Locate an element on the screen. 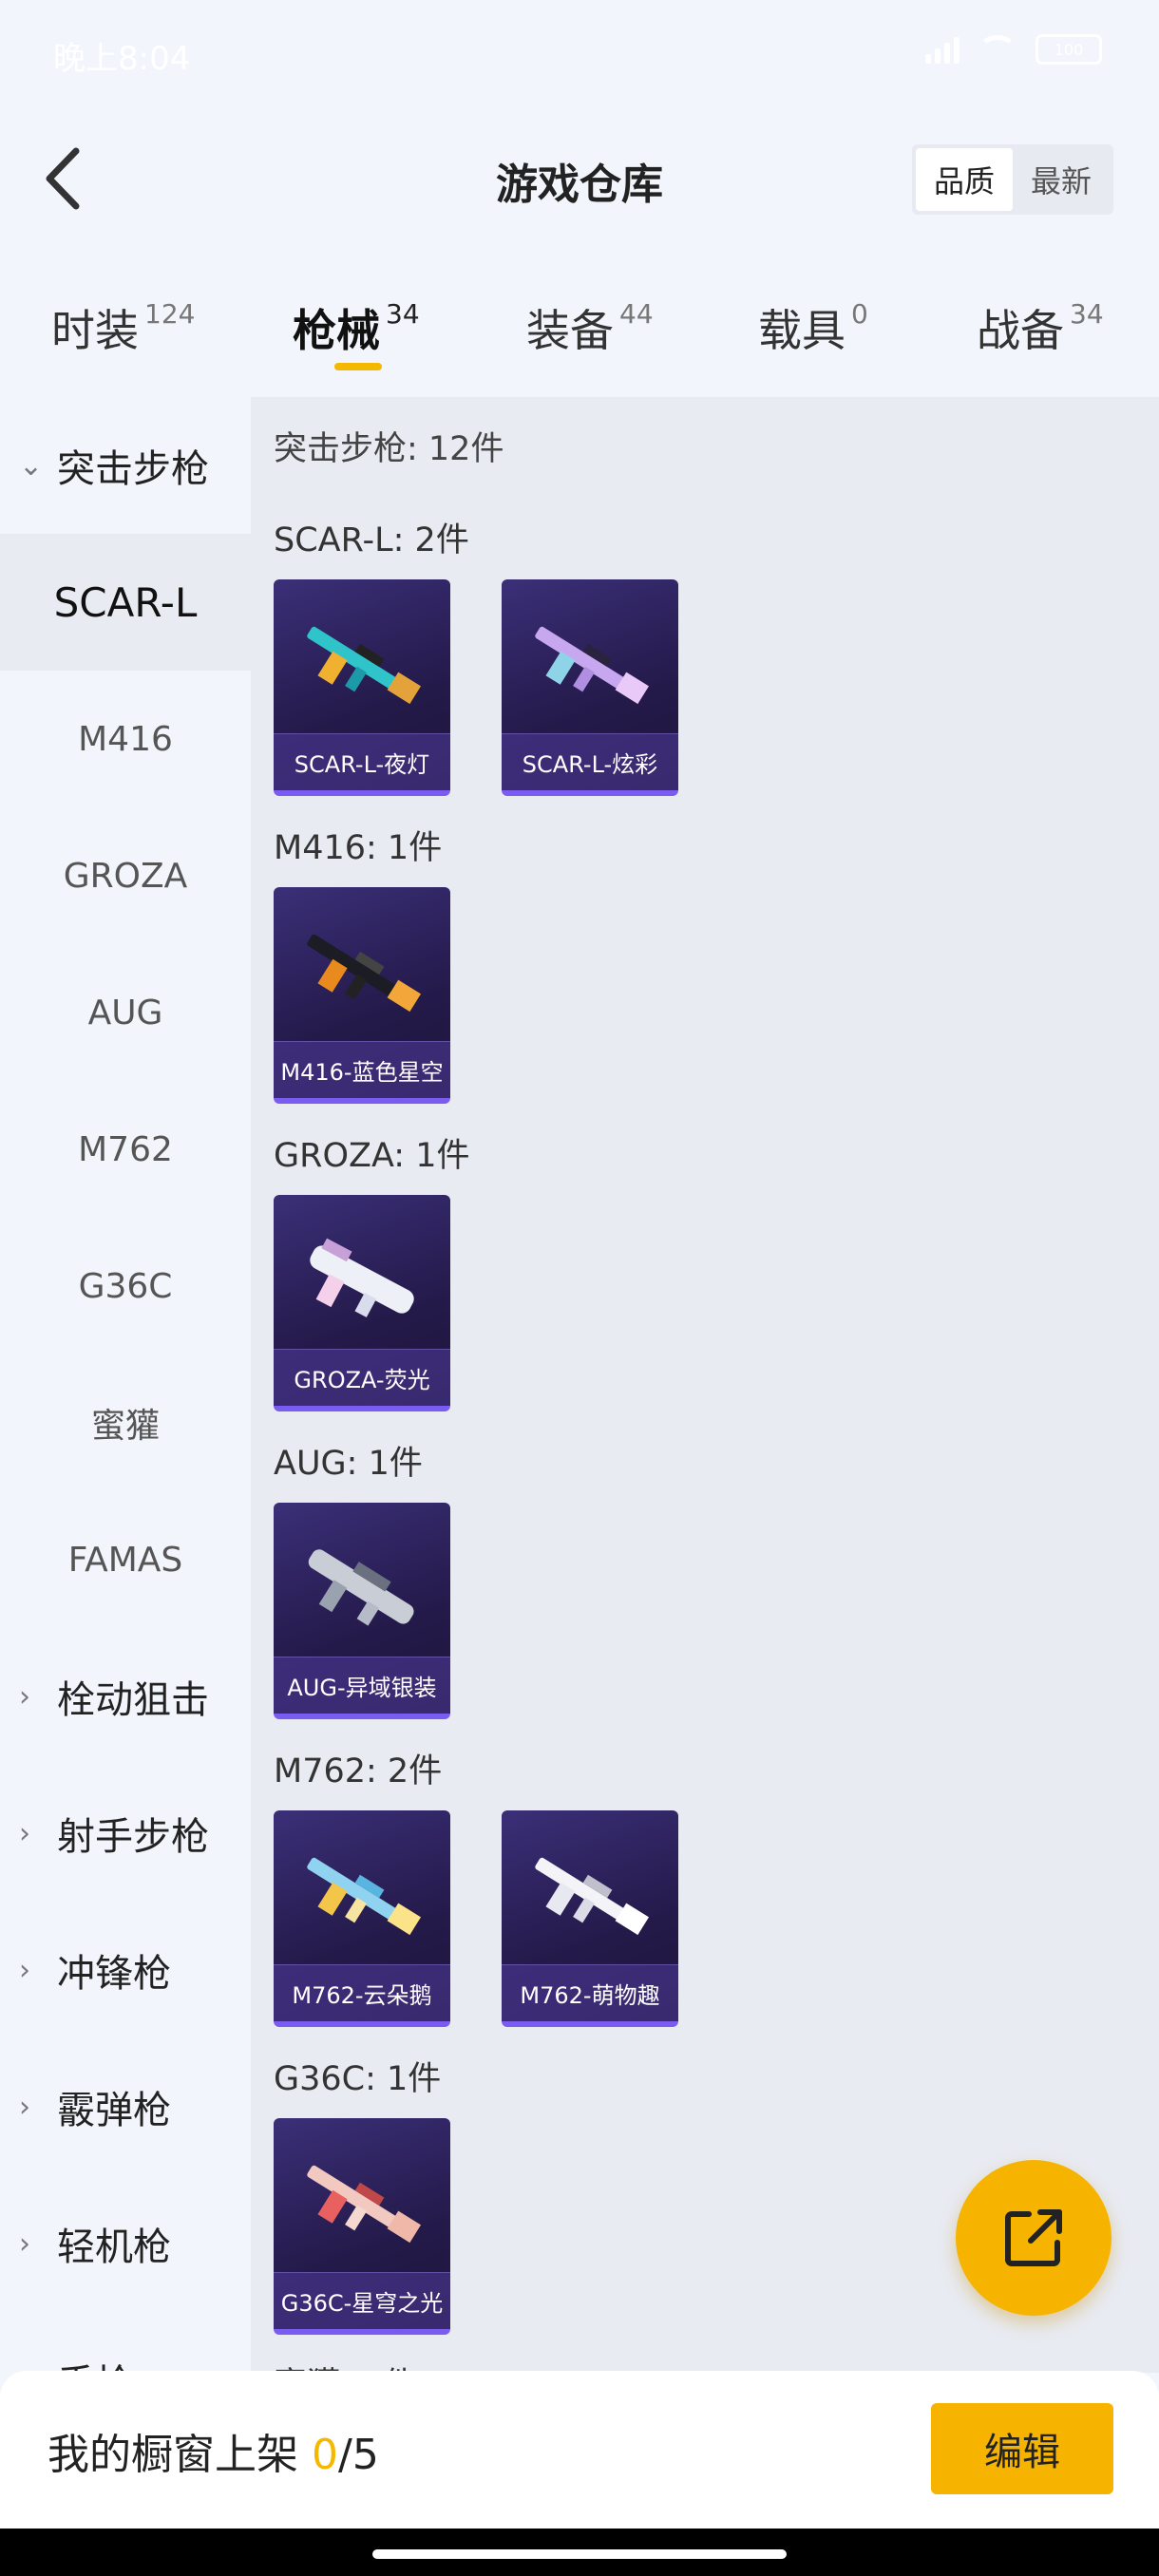 Image resolution: width=1159 pixels, height=2576 pixels. sidebar-item-groza: GROZA is located at coordinates (125, 875).